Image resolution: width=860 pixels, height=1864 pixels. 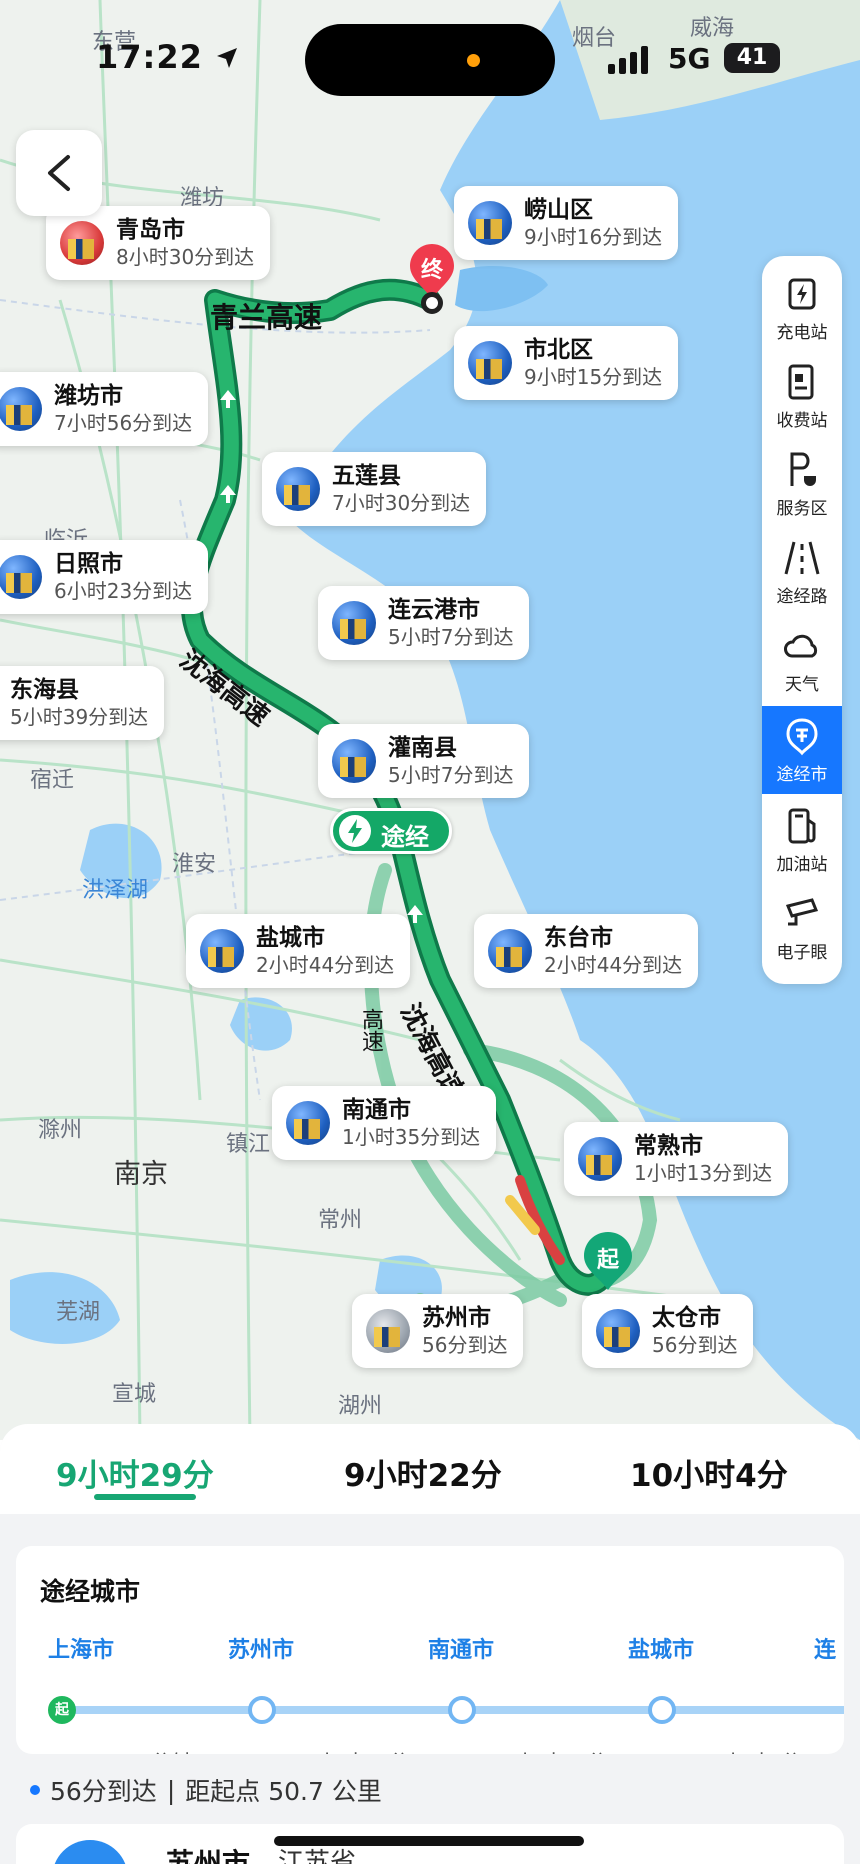 I want to click on camera-icon, so click(x=802, y=911).